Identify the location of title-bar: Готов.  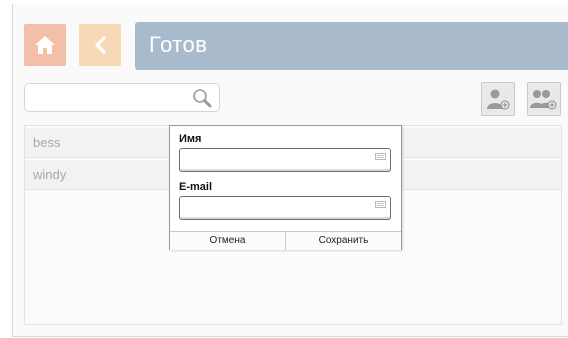
(351, 46).